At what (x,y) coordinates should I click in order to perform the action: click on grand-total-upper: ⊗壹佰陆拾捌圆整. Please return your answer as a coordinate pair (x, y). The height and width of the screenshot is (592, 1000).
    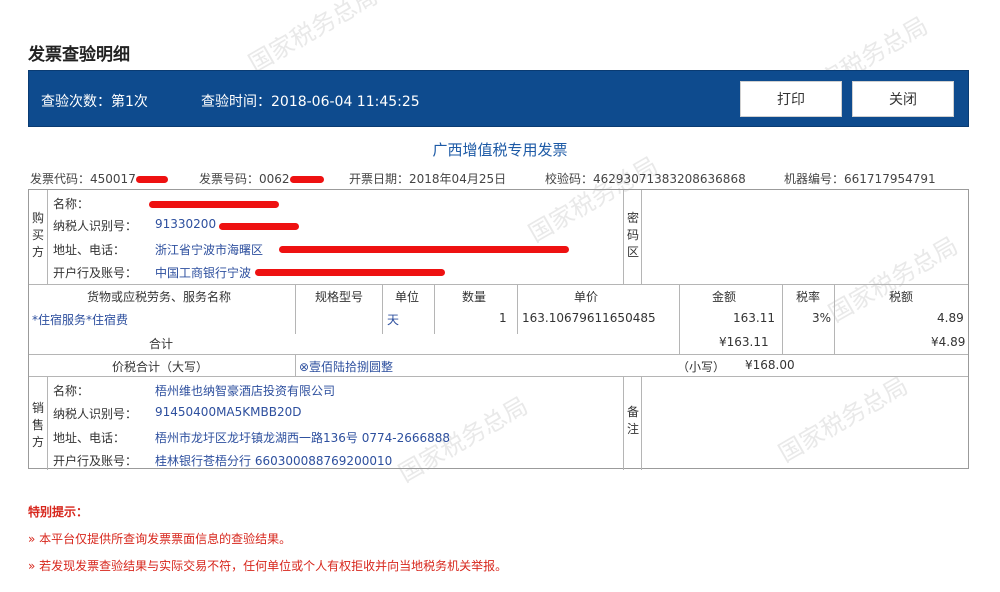
    Looking at the image, I should click on (346, 367).